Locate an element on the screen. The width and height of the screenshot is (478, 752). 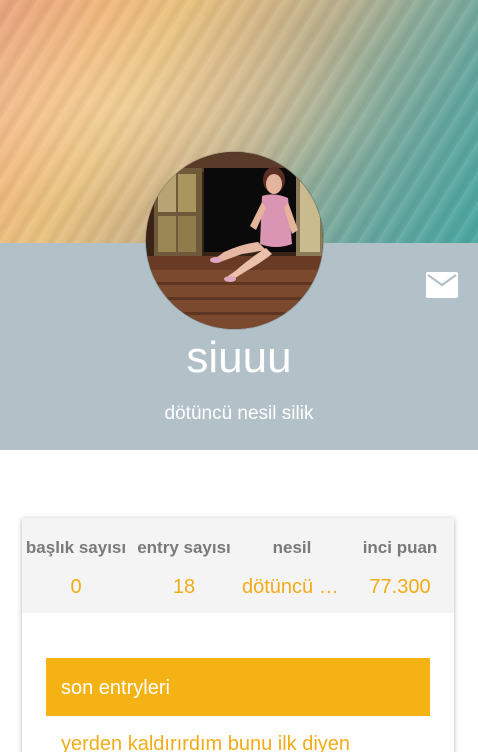
stat-value: 18 is located at coordinates (184, 587).